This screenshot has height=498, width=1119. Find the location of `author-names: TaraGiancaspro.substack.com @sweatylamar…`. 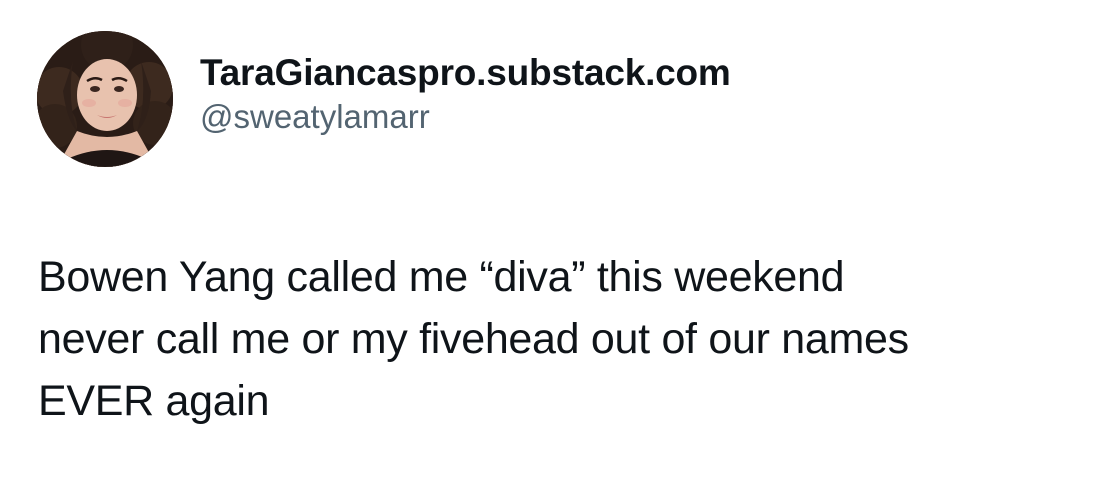

author-names: TaraGiancaspro.substack.com @sweatylamar… is located at coordinates (465, 94).